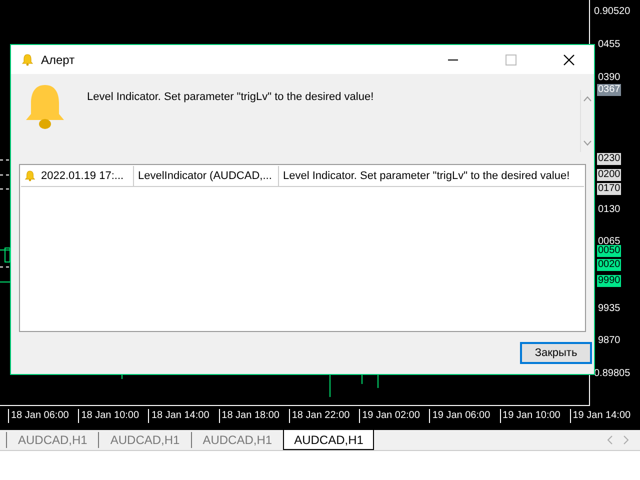  What do you see at coordinates (587, 99) in the screenshot?
I see `scroll-up-icon` at bounding box center [587, 99].